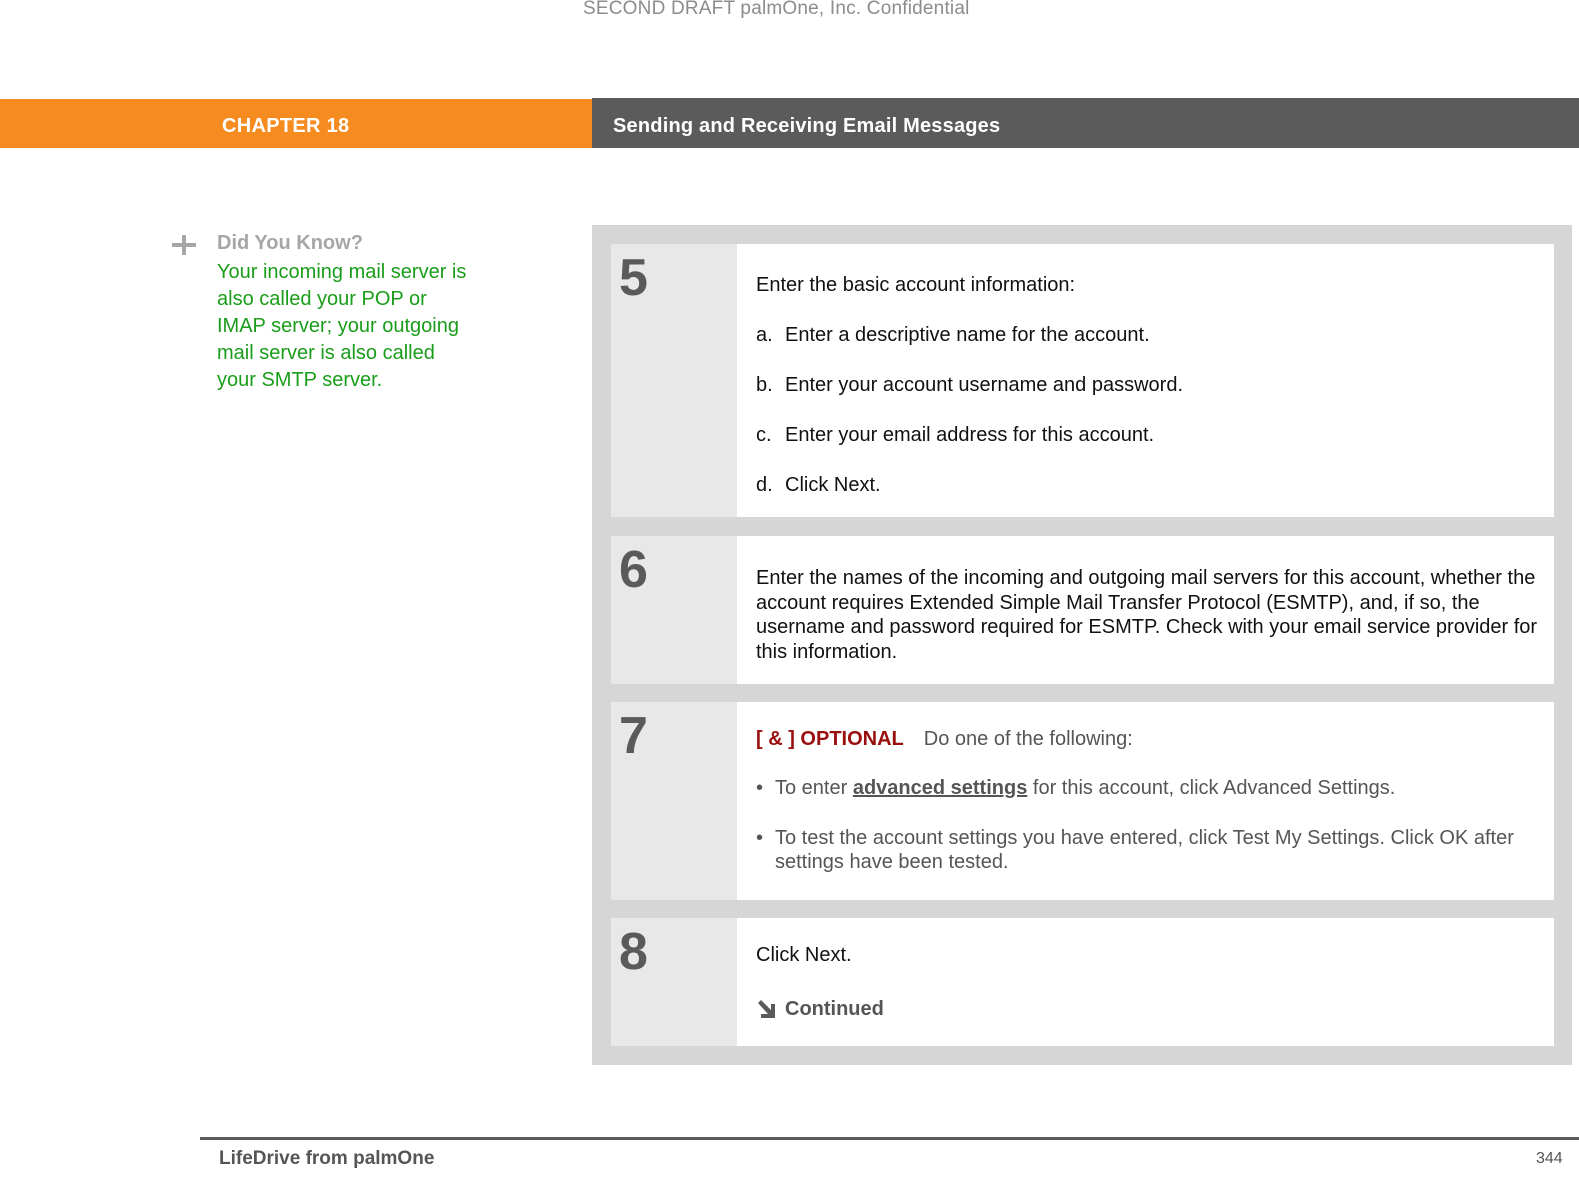  Describe the element at coordinates (633, 952) in the screenshot. I see `step-number: 8` at that location.